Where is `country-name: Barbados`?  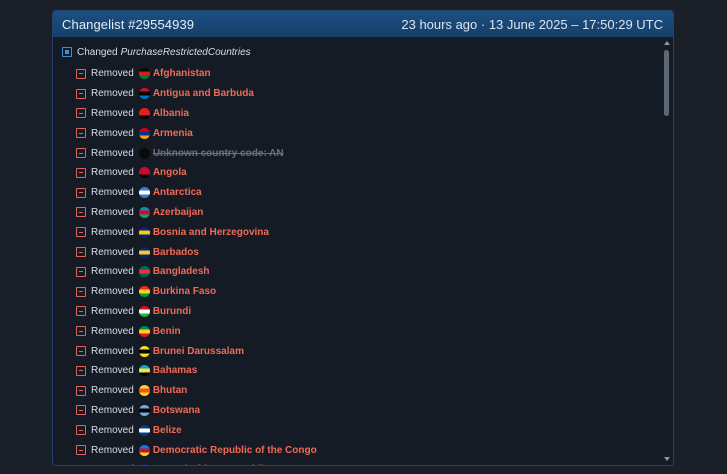
country-name: Barbados is located at coordinates (176, 252).